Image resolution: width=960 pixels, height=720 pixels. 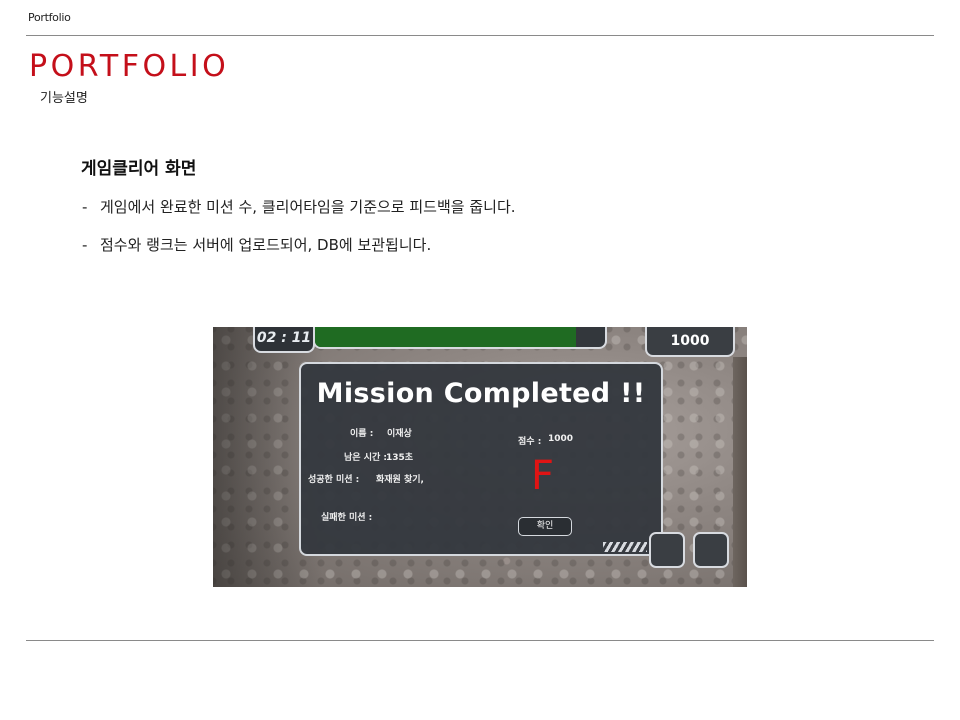 What do you see at coordinates (49, 17) in the screenshot?
I see `header-small-title: Portfolio` at bounding box center [49, 17].